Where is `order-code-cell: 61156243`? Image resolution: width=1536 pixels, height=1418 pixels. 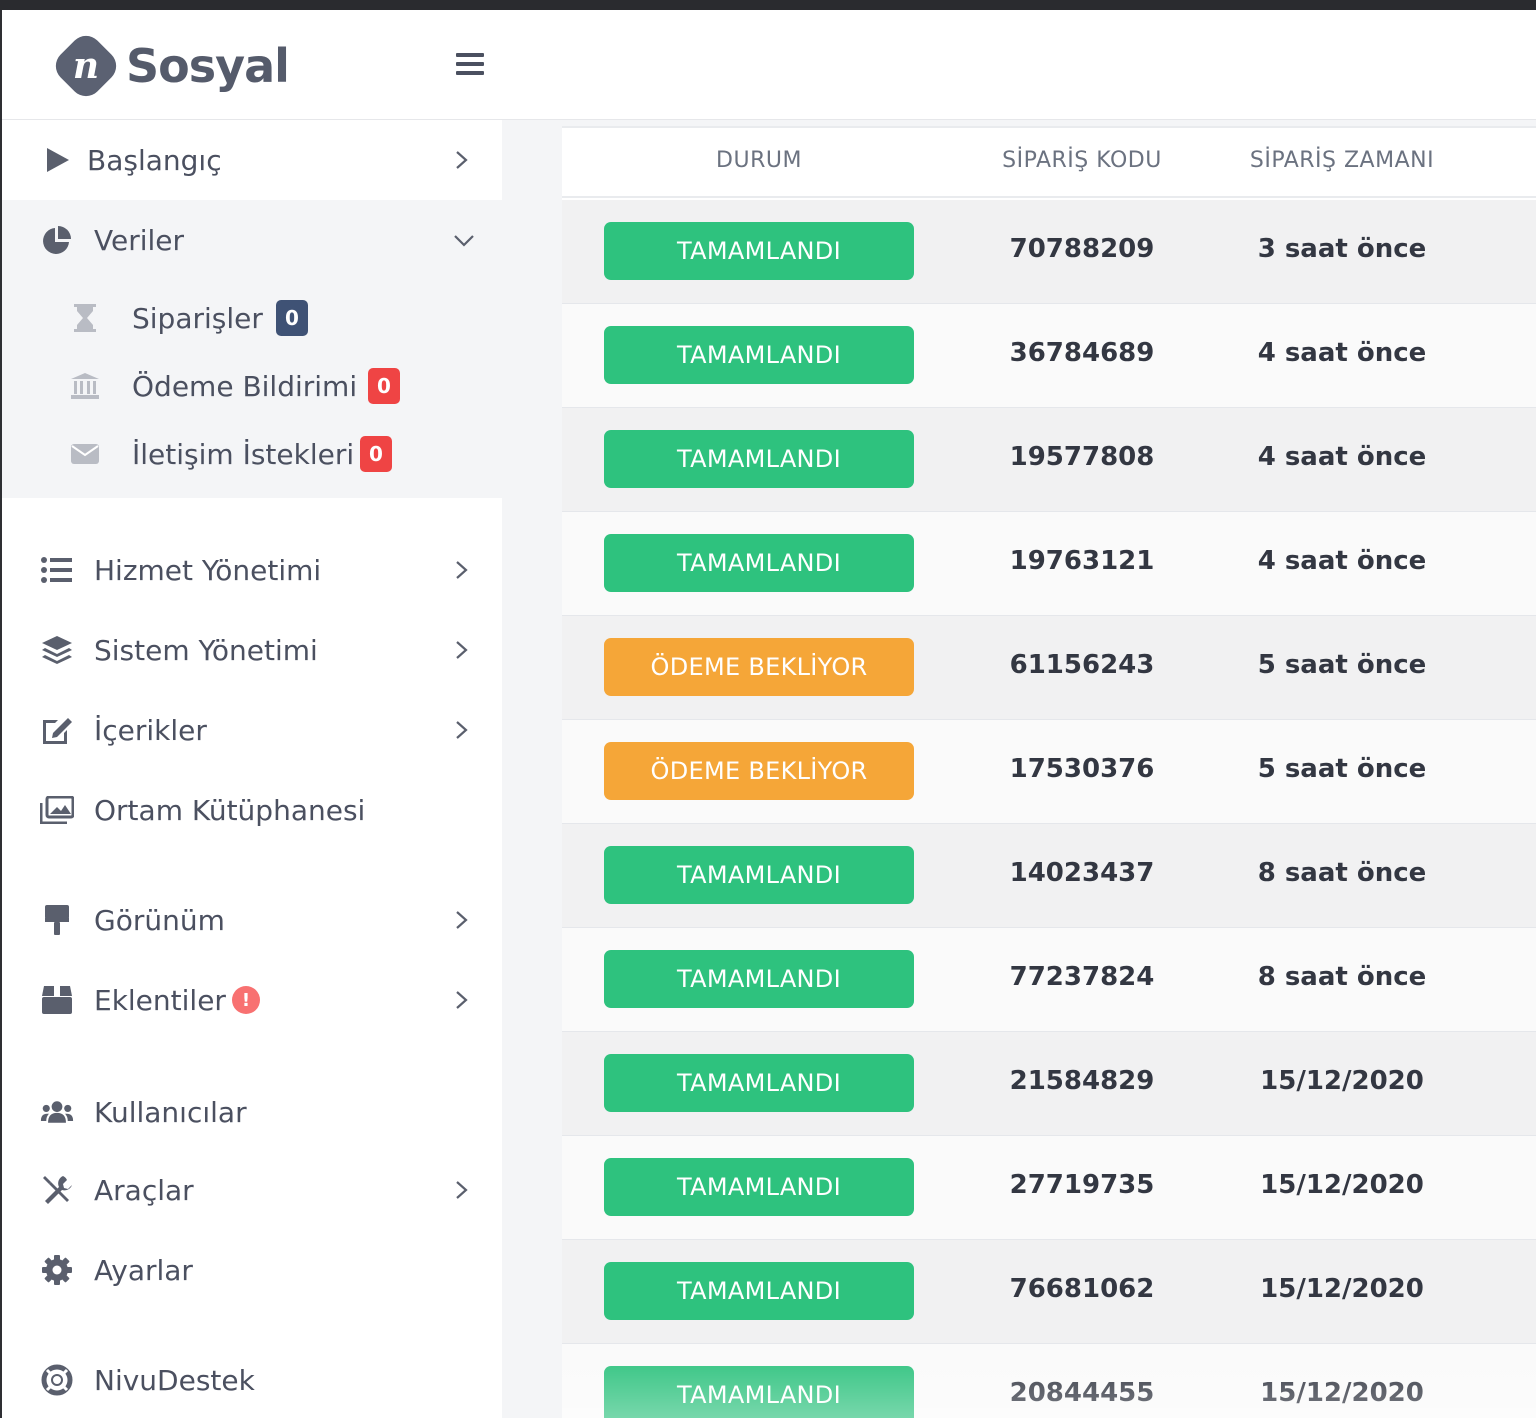 order-code-cell: 61156243 is located at coordinates (1082, 665).